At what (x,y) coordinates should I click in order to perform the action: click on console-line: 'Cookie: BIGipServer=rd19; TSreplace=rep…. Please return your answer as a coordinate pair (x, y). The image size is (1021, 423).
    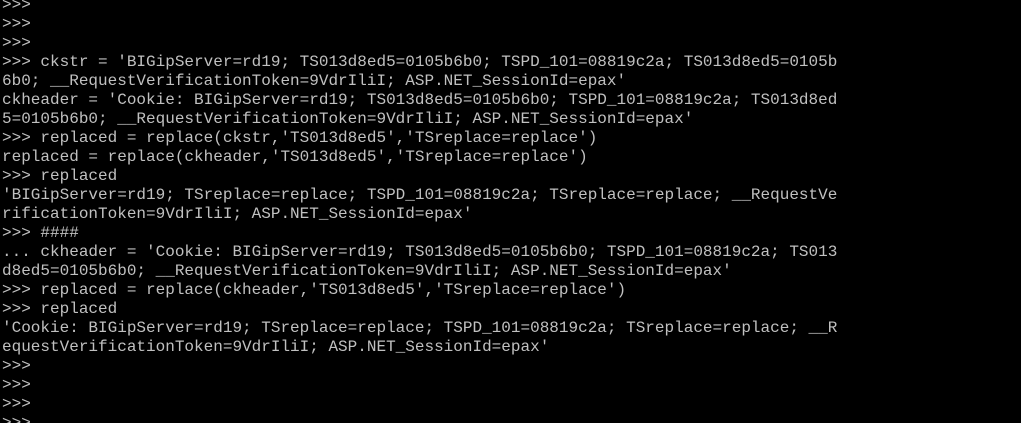
    Looking at the image, I should click on (420, 328).